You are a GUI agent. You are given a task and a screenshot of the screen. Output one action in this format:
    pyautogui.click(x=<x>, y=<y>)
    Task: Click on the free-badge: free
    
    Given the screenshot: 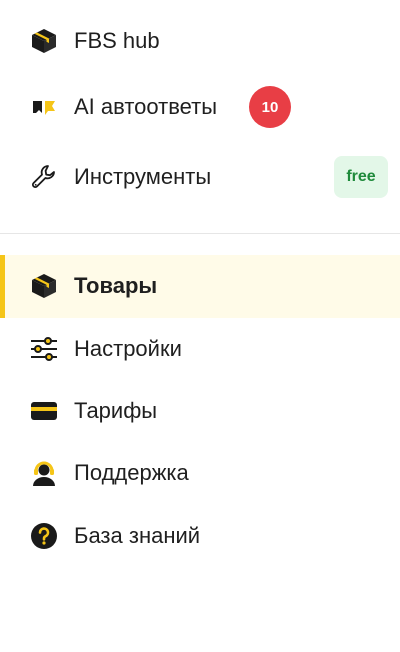 What is the action you would take?
    pyautogui.click(x=361, y=177)
    